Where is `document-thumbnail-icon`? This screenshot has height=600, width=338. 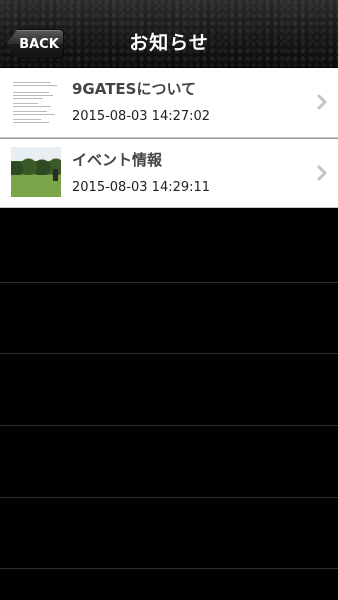 document-thumbnail-icon is located at coordinates (36, 101).